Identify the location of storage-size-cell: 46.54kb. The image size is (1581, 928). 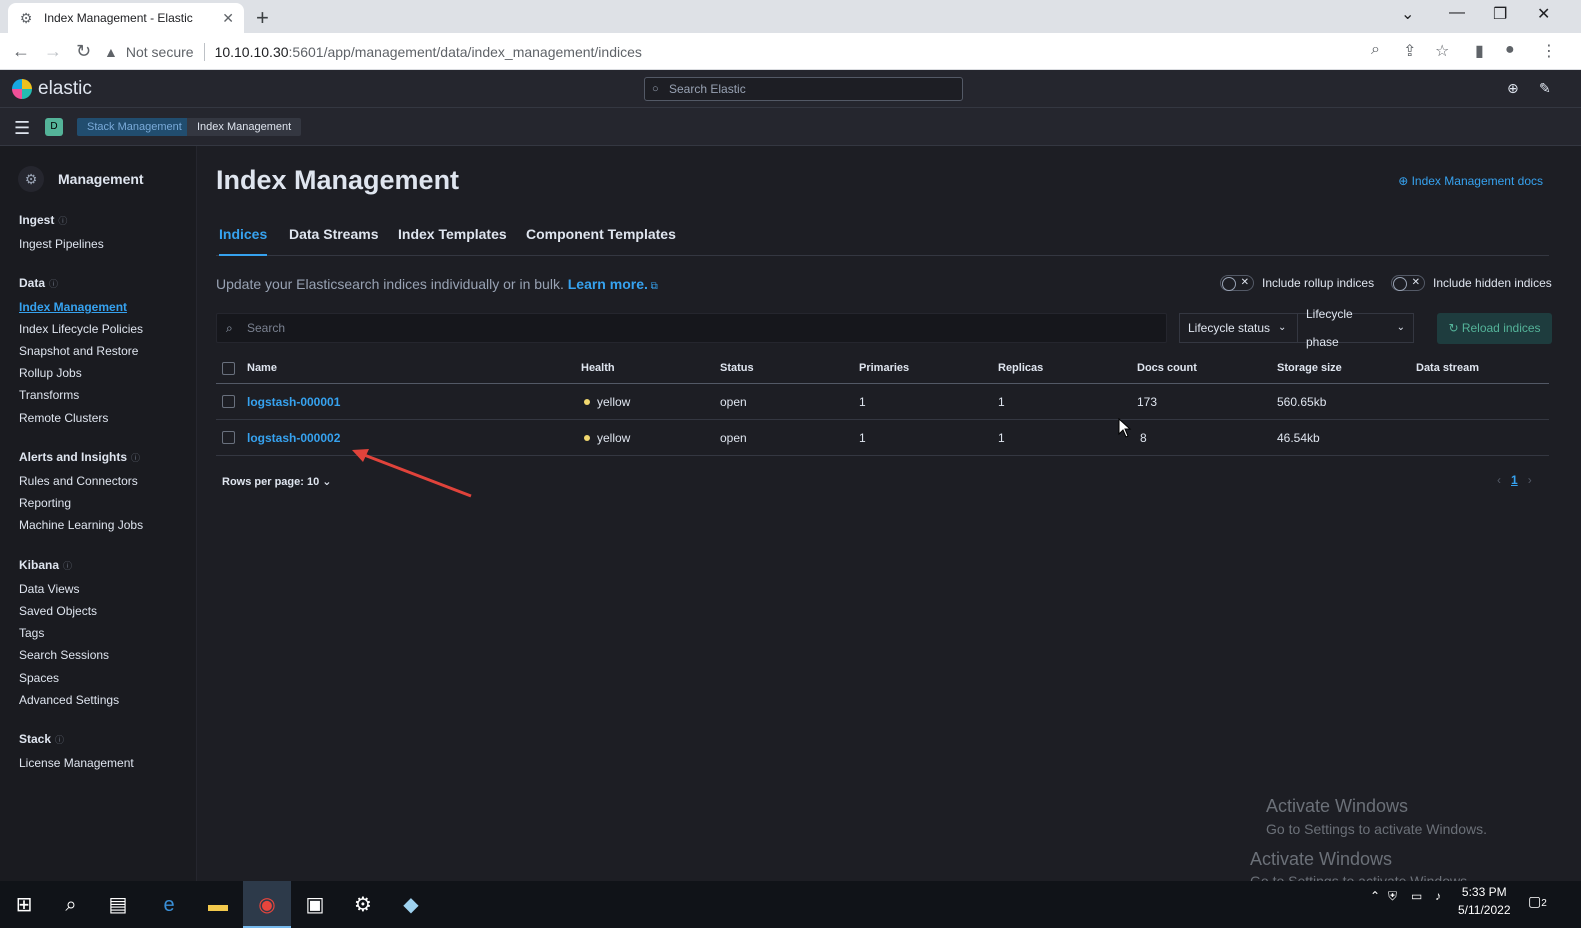
(1298, 438).